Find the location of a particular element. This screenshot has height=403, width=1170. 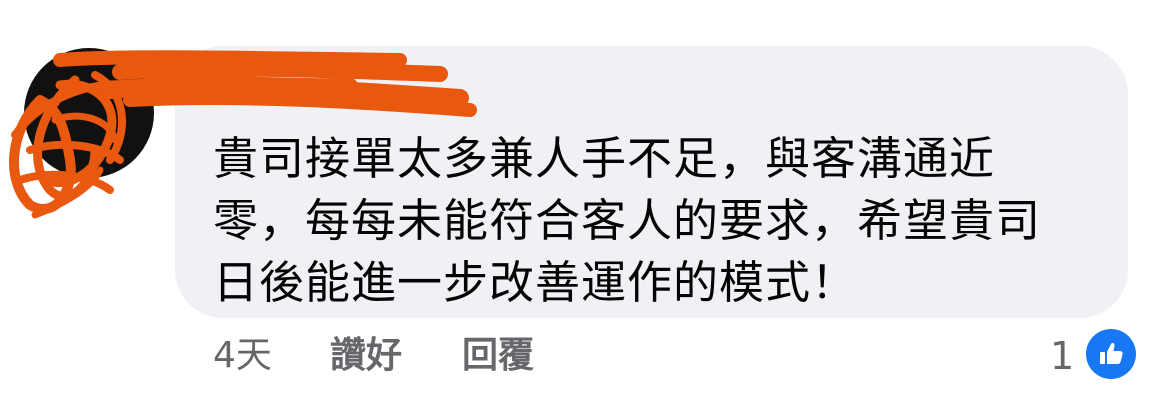

reaction-count: 1 is located at coordinates (1062, 356).